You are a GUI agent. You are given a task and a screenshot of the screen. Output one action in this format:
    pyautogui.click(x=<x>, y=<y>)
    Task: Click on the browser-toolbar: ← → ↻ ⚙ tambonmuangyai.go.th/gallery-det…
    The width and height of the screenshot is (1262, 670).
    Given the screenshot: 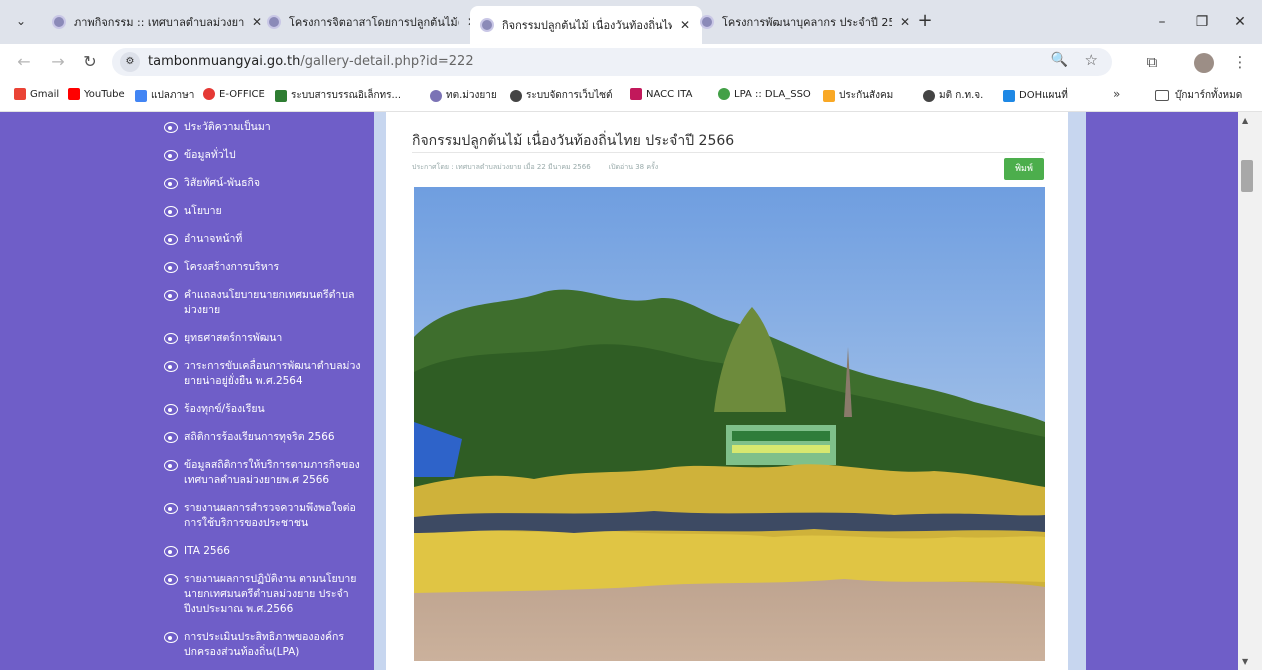 What is the action you would take?
    pyautogui.click(x=631, y=62)
    